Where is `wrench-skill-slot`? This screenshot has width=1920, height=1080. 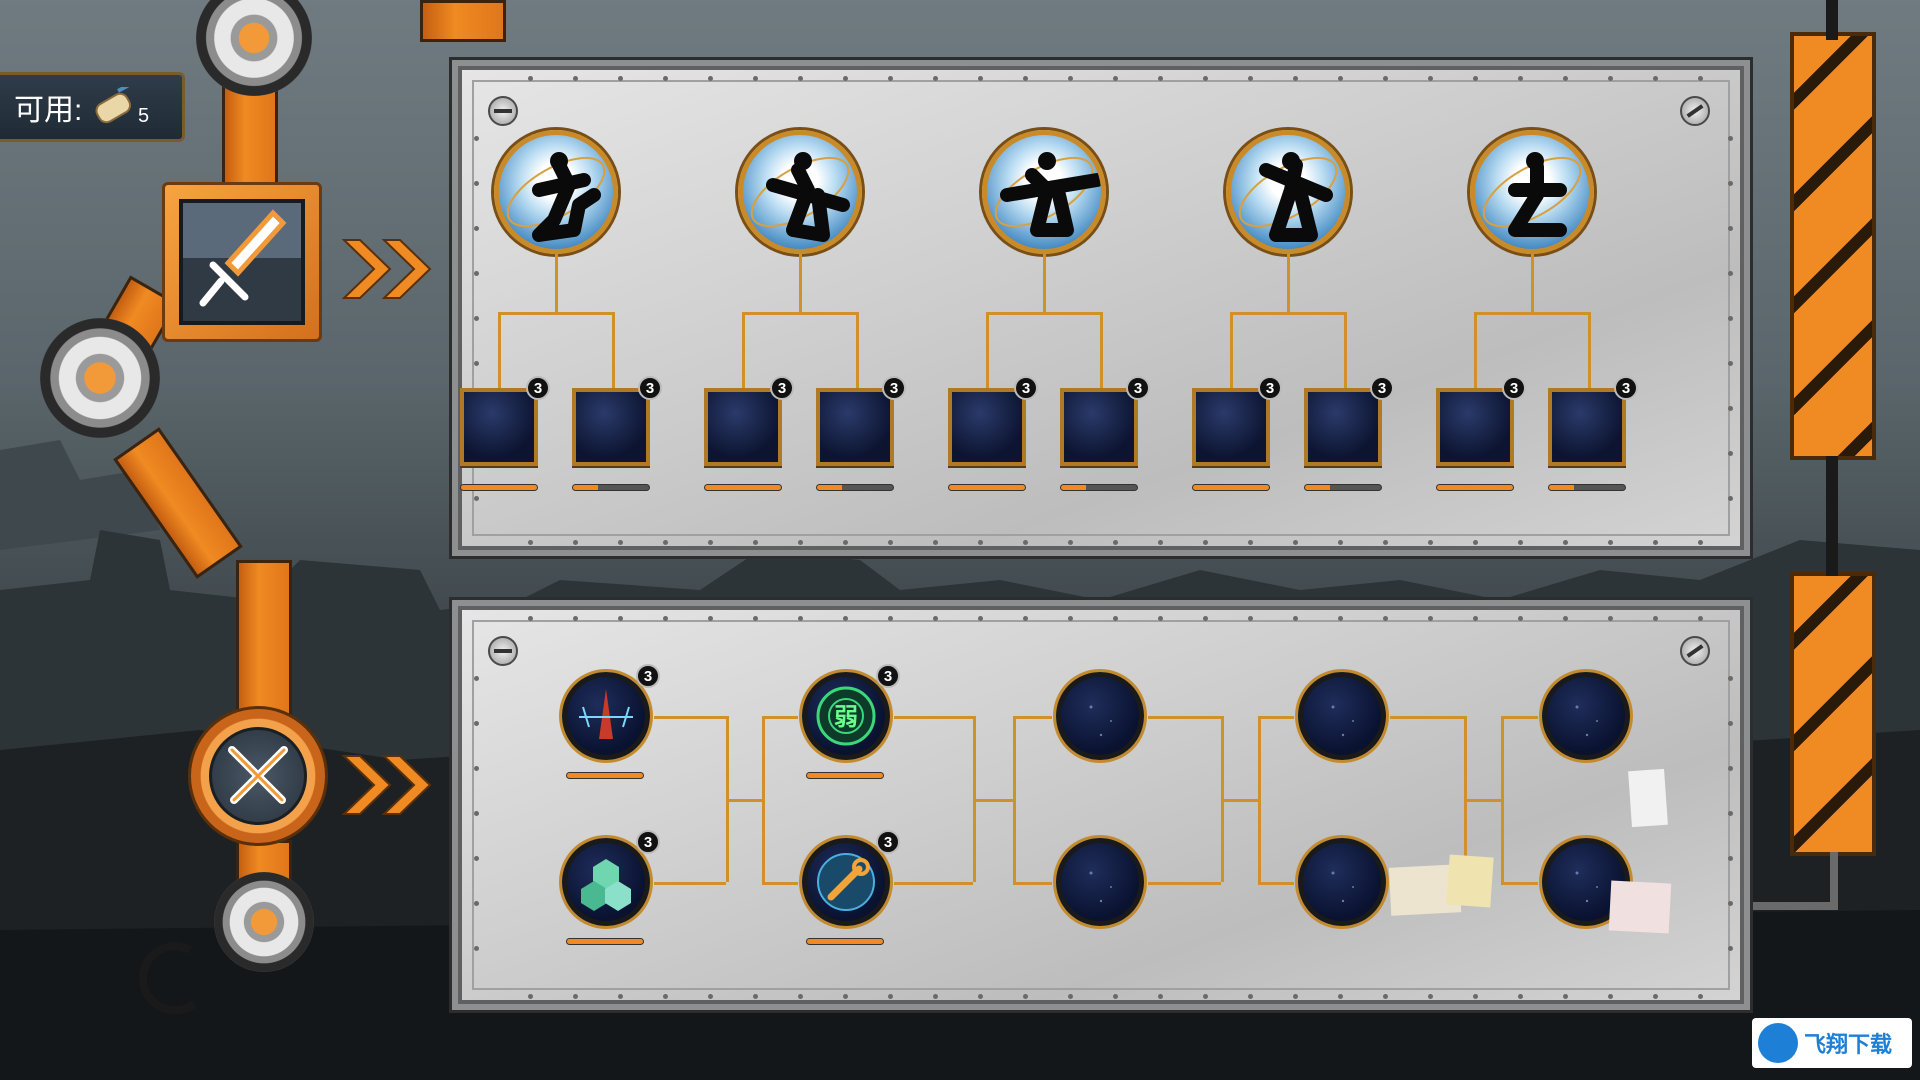
wrench-skill-slot is located at coordinates (846, 882).